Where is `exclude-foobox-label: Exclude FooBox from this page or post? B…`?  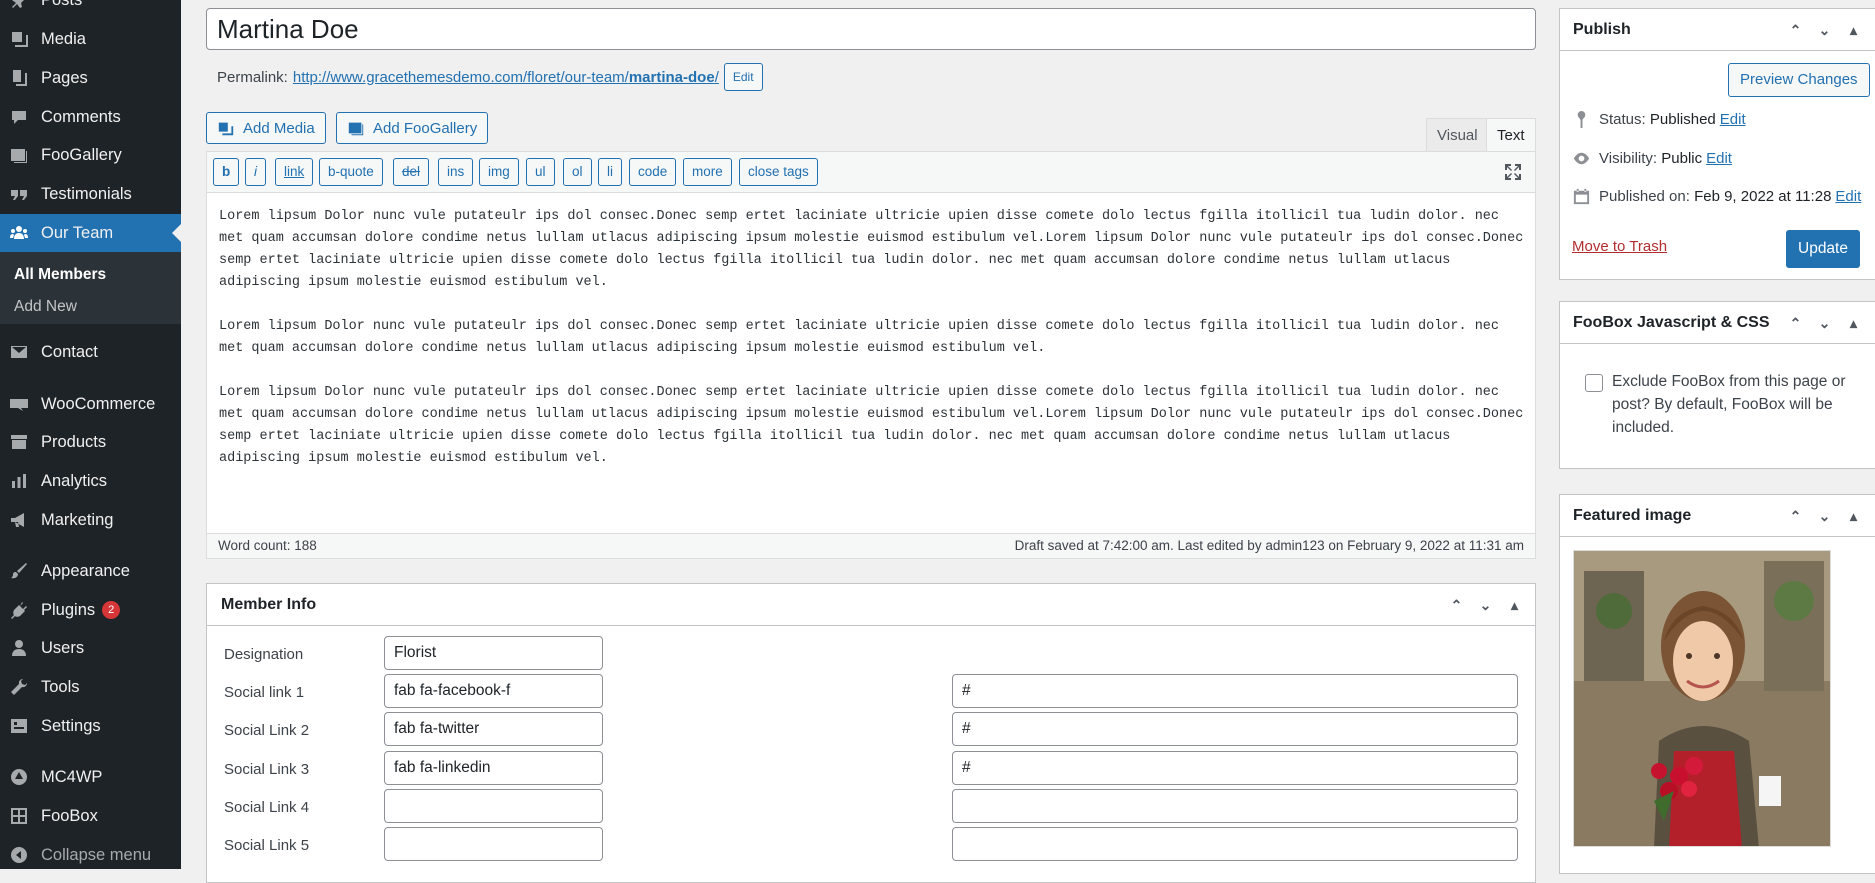 exclude-foobox-label: Exclude FooBox from this page or post? B… is located at coordinates (1729, 404).